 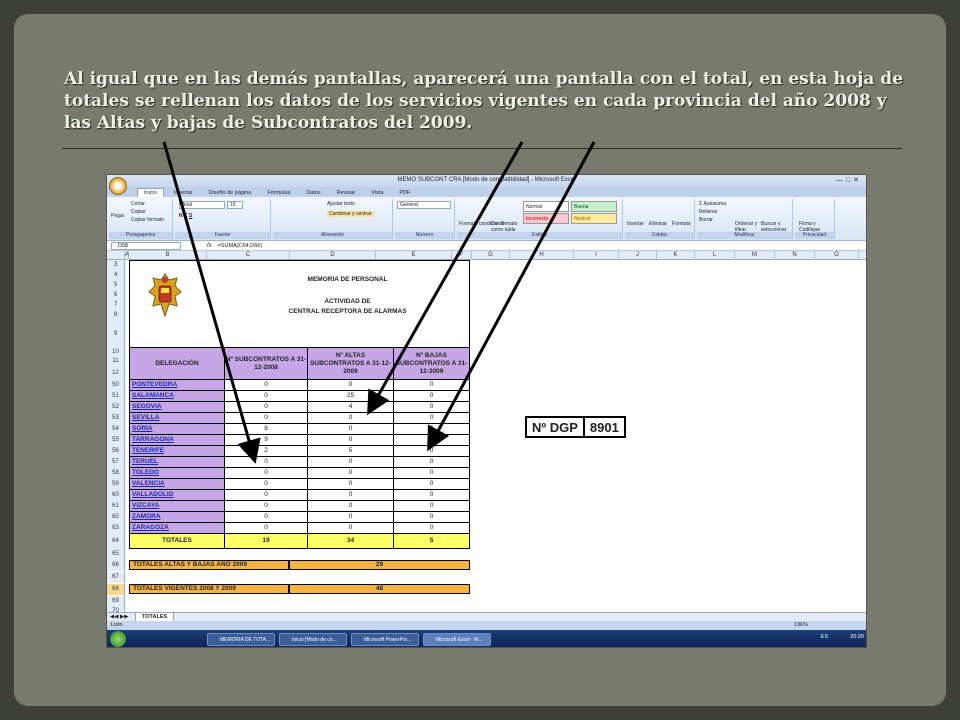 I want to click on row-header: 68, so click(x=116, y=589).